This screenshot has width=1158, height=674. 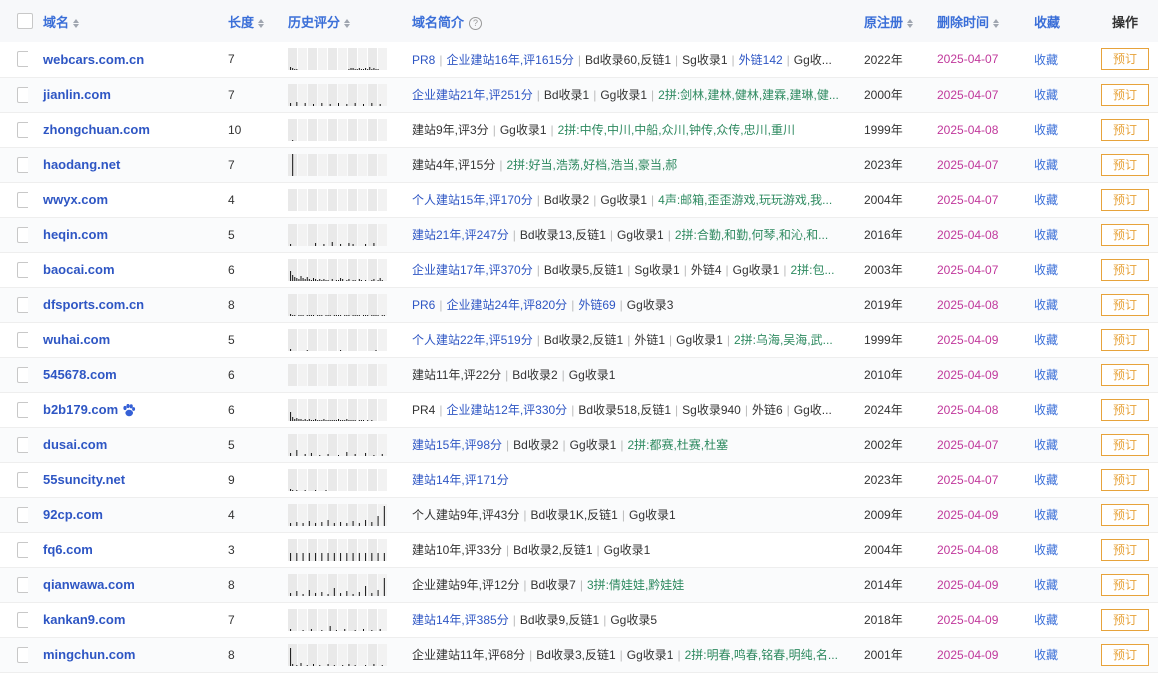 I want to click on intro-tag: PR8, so click(x=423, y=60).